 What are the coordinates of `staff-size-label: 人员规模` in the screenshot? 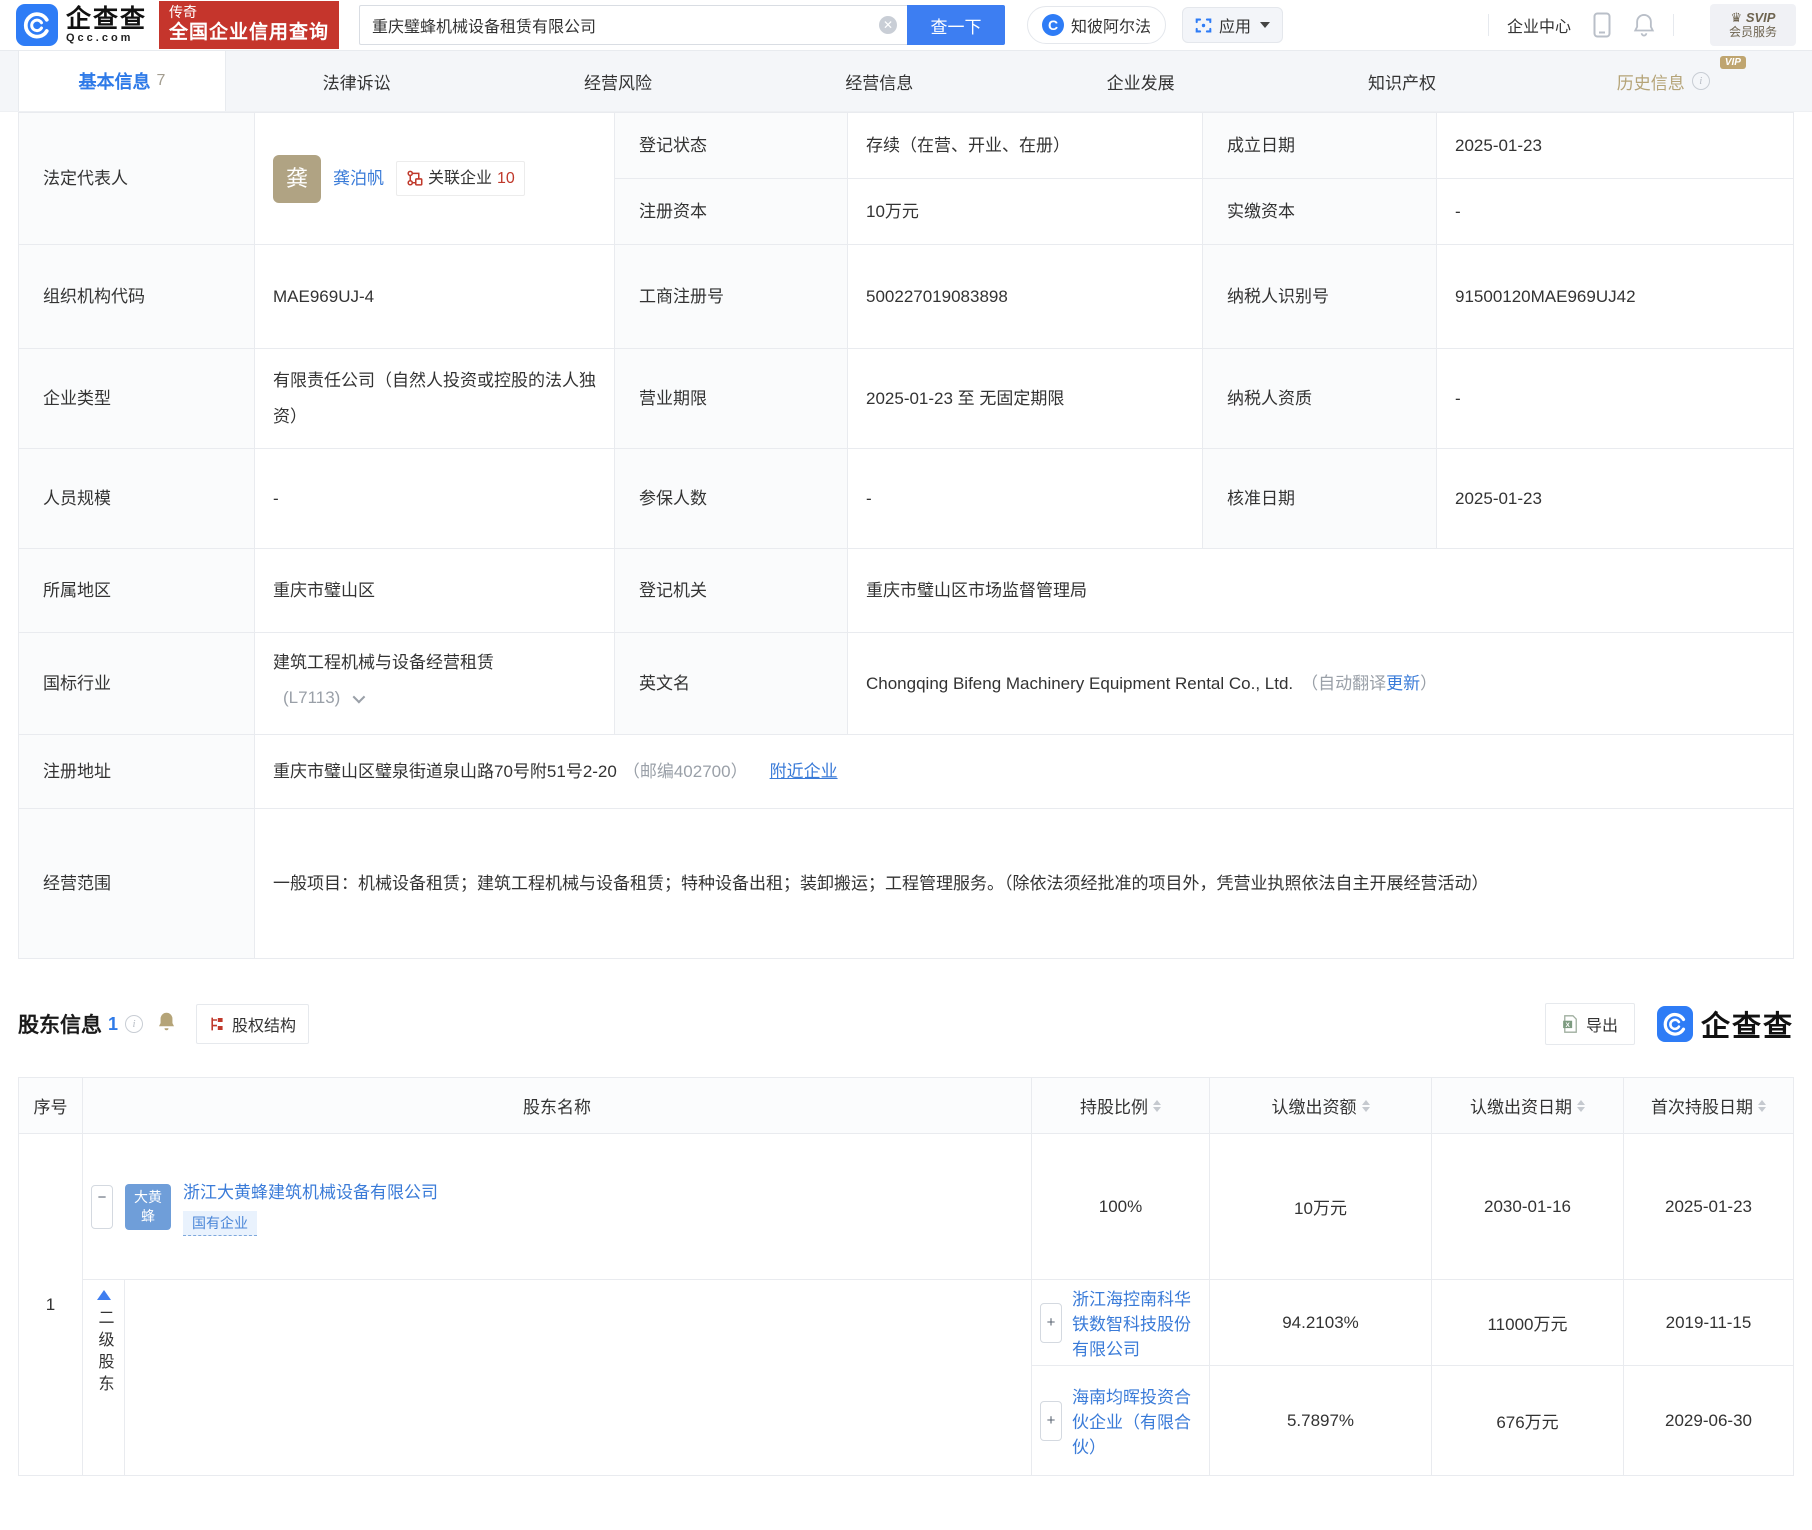 It's located at (137, 499).